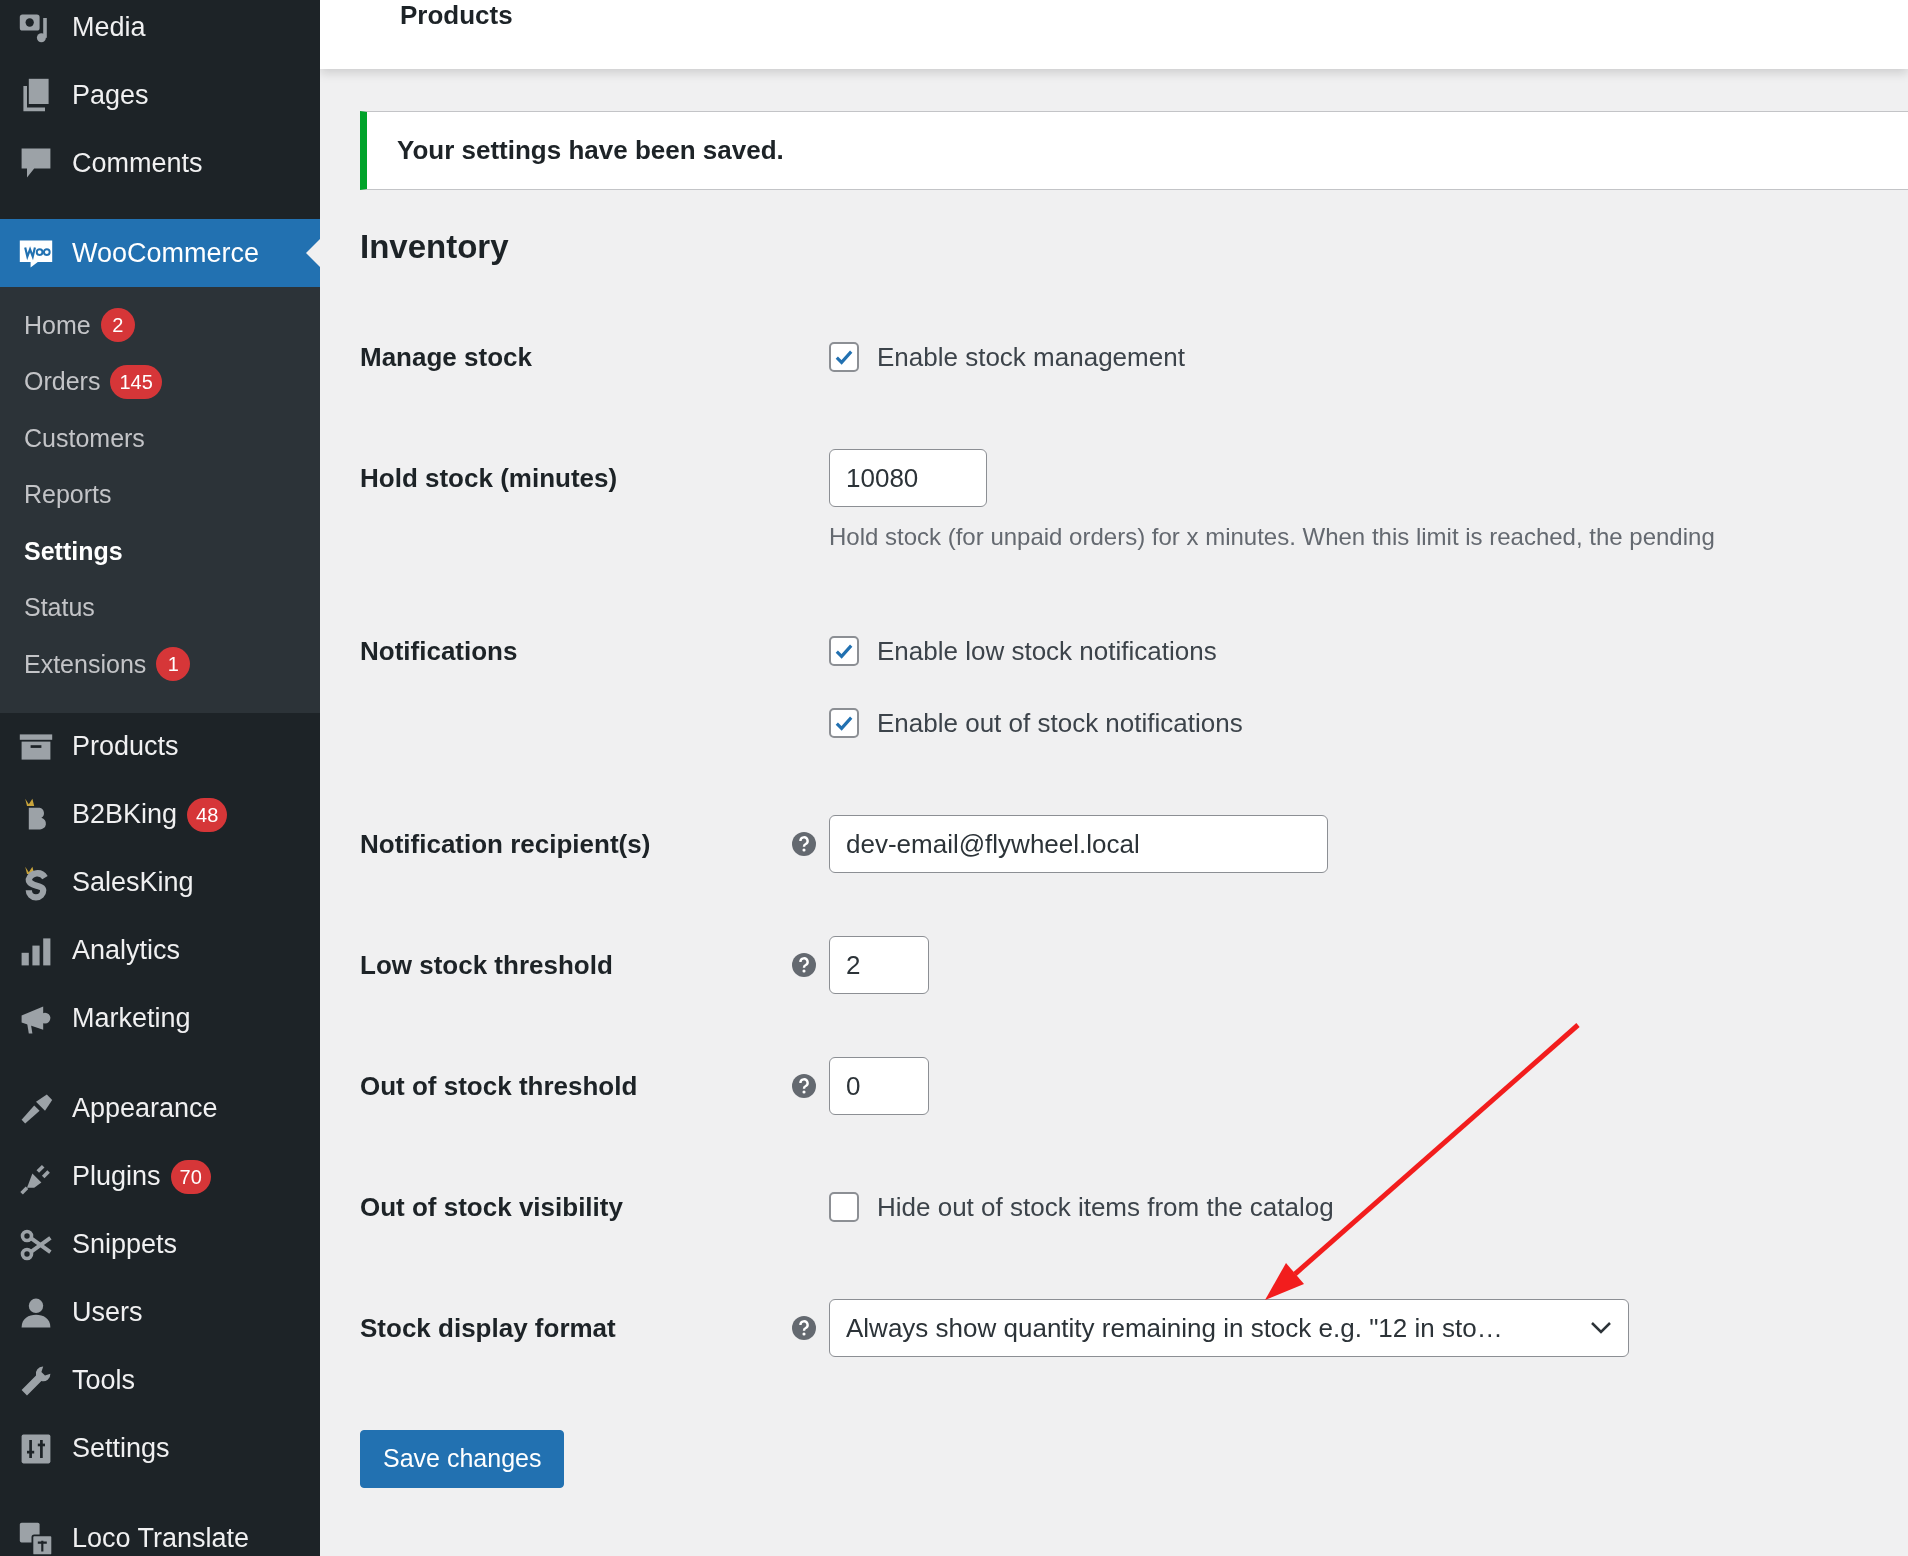 This screenshot has height=1556, width=1908. Describe the element at coordinates (462, 1458) in the screenshot. I see `save-button: Save changes` at that location.